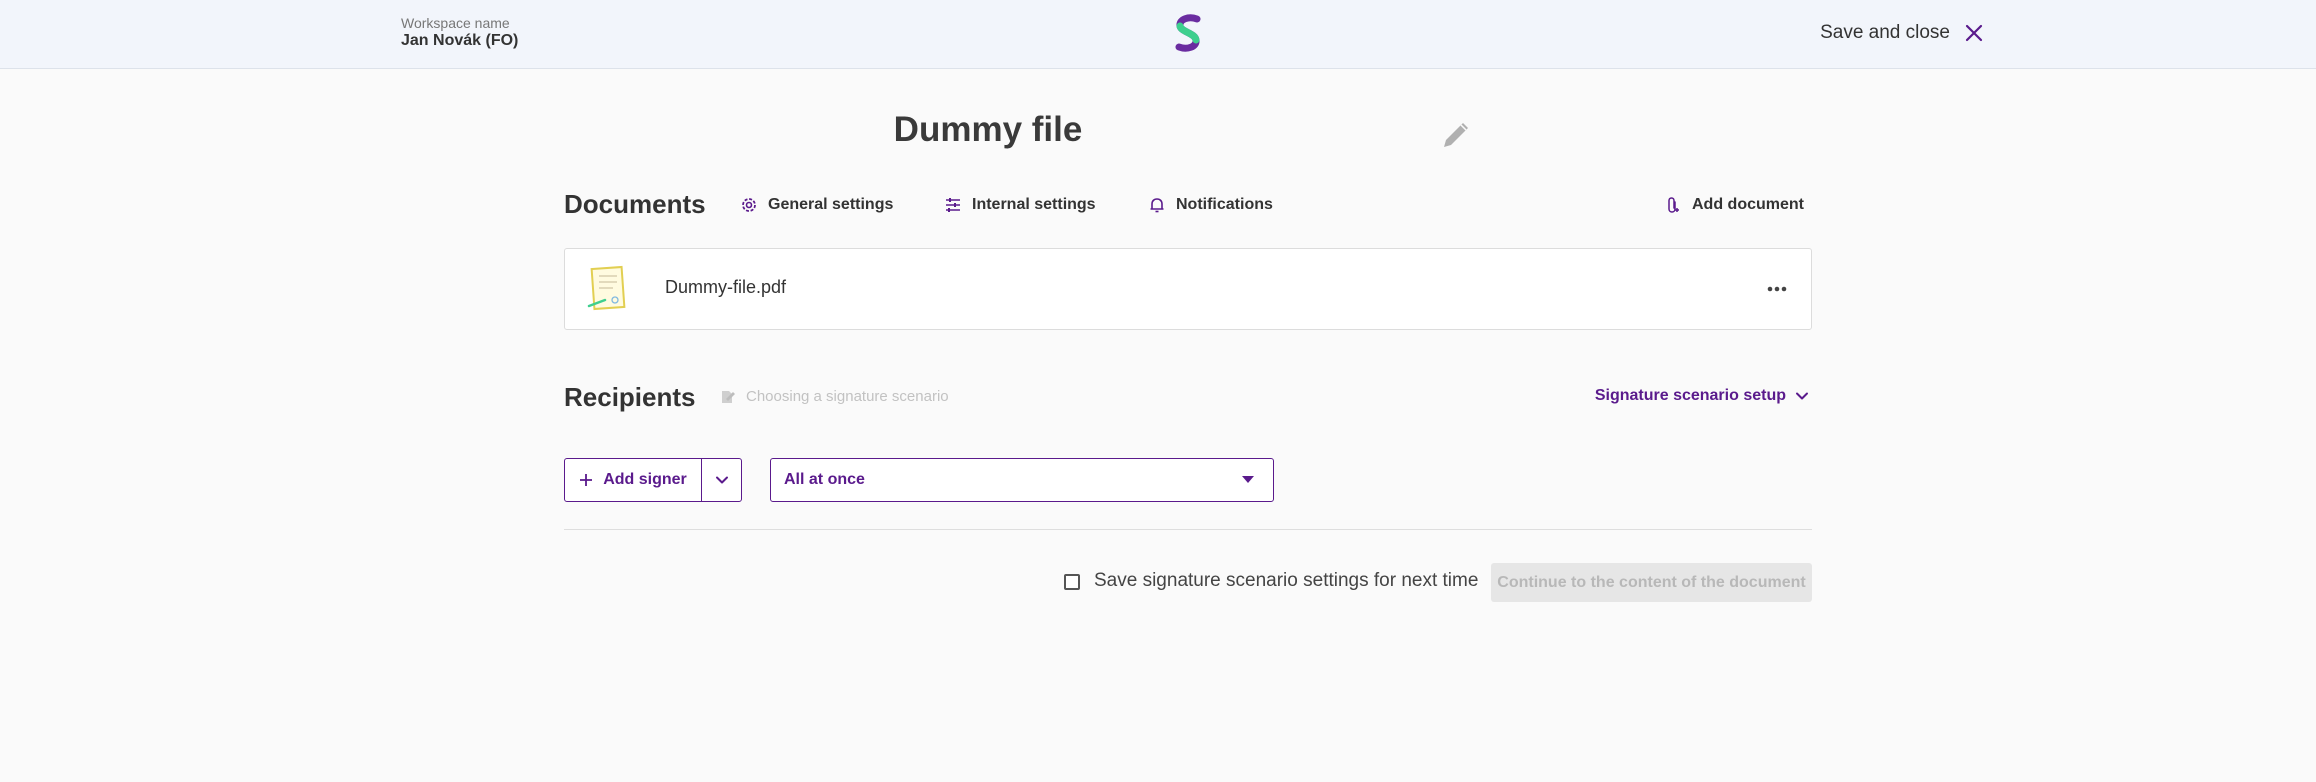 This screenshot has height=782, width=2316. What do you see at coordinates (749, 205) in the screenshot?
I see `gear-icon` at bounding box center [749, 205].